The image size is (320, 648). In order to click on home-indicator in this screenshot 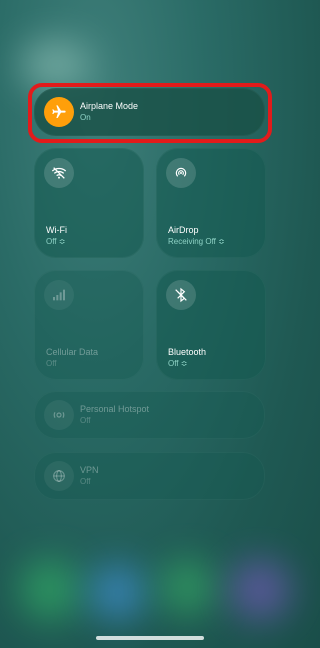, I will do `click(150, 638)`.